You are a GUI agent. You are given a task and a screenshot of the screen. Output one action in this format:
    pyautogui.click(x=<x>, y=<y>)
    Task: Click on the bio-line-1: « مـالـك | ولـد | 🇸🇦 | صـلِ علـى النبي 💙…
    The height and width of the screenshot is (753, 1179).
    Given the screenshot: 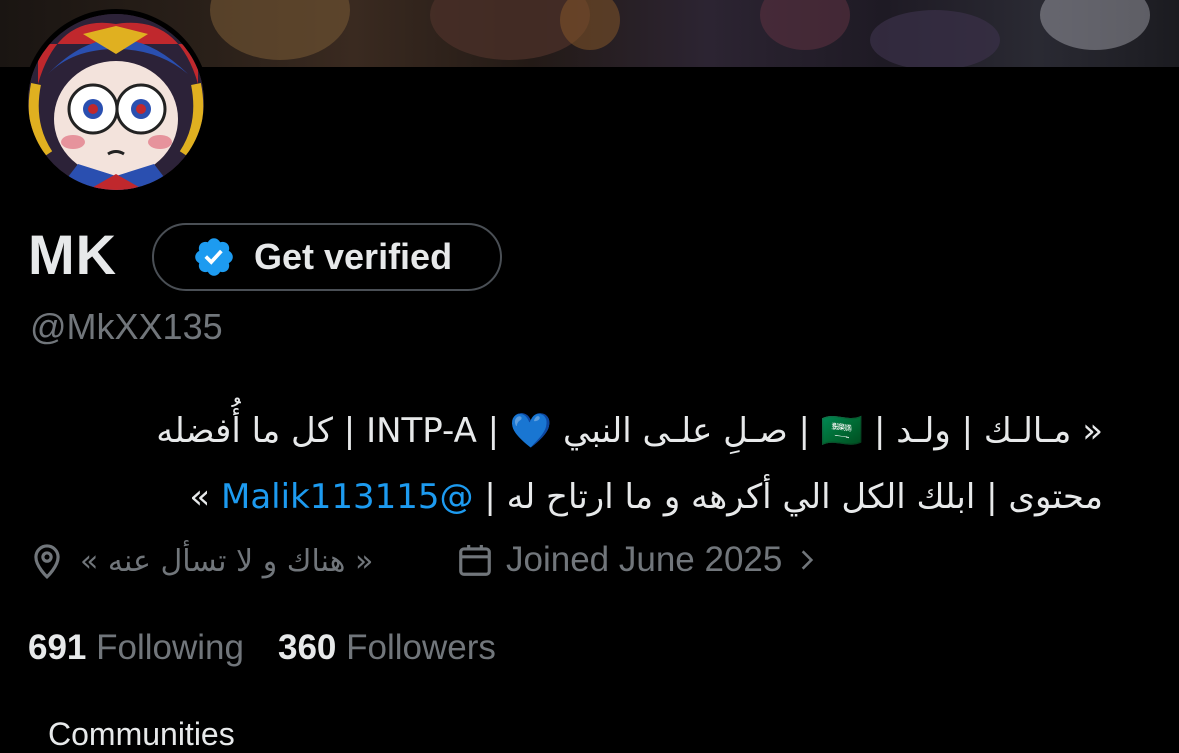 What is the action you would take?
    pyautogui.click(x=629, y=431)
    